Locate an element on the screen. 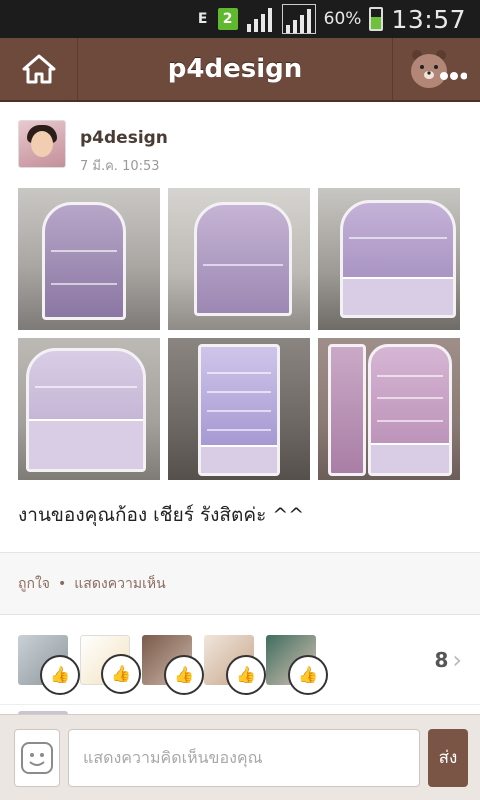 This screenshot has width=480, height=800. post-timestamp: 7 มี.ค. 10:53 is located at coordinates (120, 166).